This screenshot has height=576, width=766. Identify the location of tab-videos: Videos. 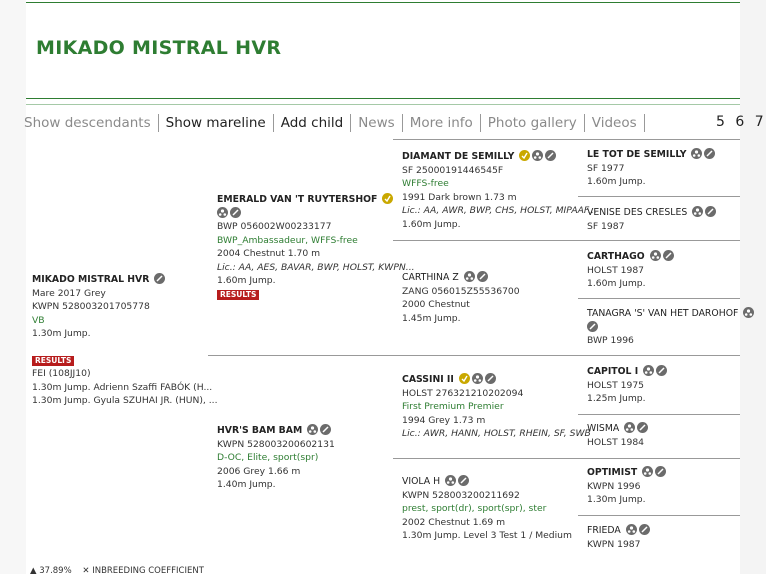
(615, 123).